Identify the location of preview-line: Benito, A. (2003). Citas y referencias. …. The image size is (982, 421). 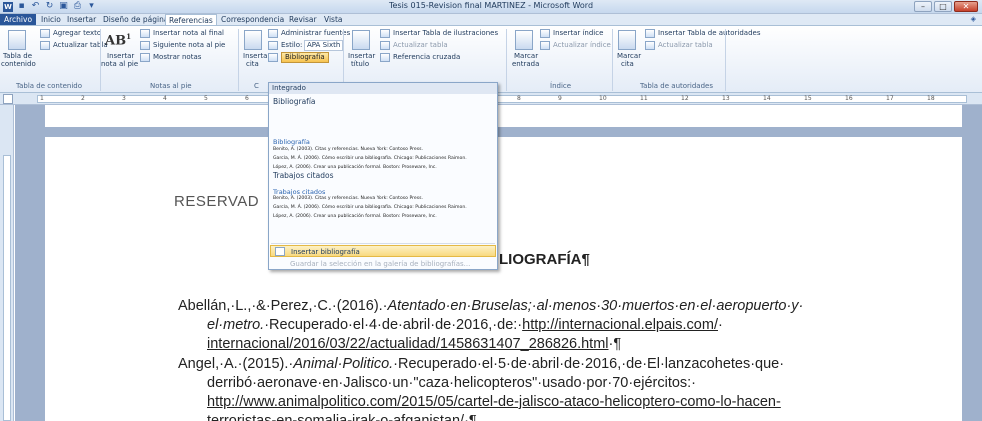
(348, 149).